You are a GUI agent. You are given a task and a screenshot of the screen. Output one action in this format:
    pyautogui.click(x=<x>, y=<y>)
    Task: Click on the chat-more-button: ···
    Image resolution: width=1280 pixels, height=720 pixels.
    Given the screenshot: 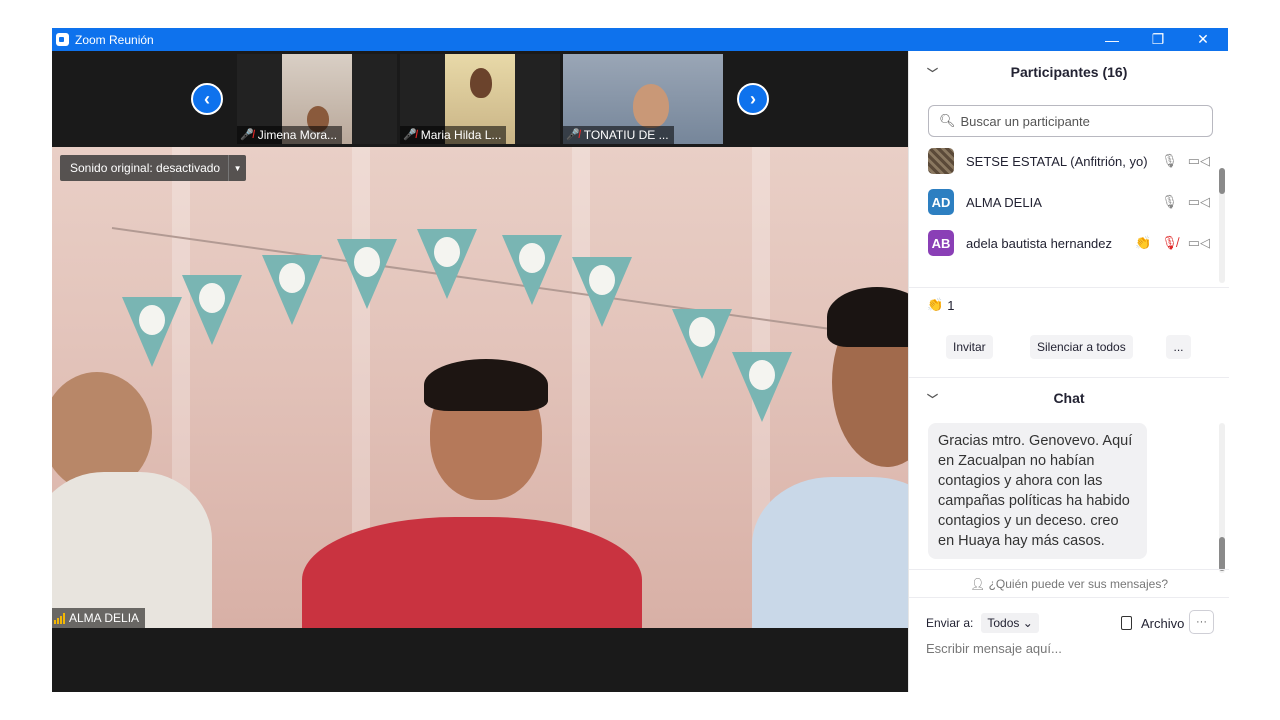 What is the action you would take?
    pyautogui.click(x=1201, y=622)
    